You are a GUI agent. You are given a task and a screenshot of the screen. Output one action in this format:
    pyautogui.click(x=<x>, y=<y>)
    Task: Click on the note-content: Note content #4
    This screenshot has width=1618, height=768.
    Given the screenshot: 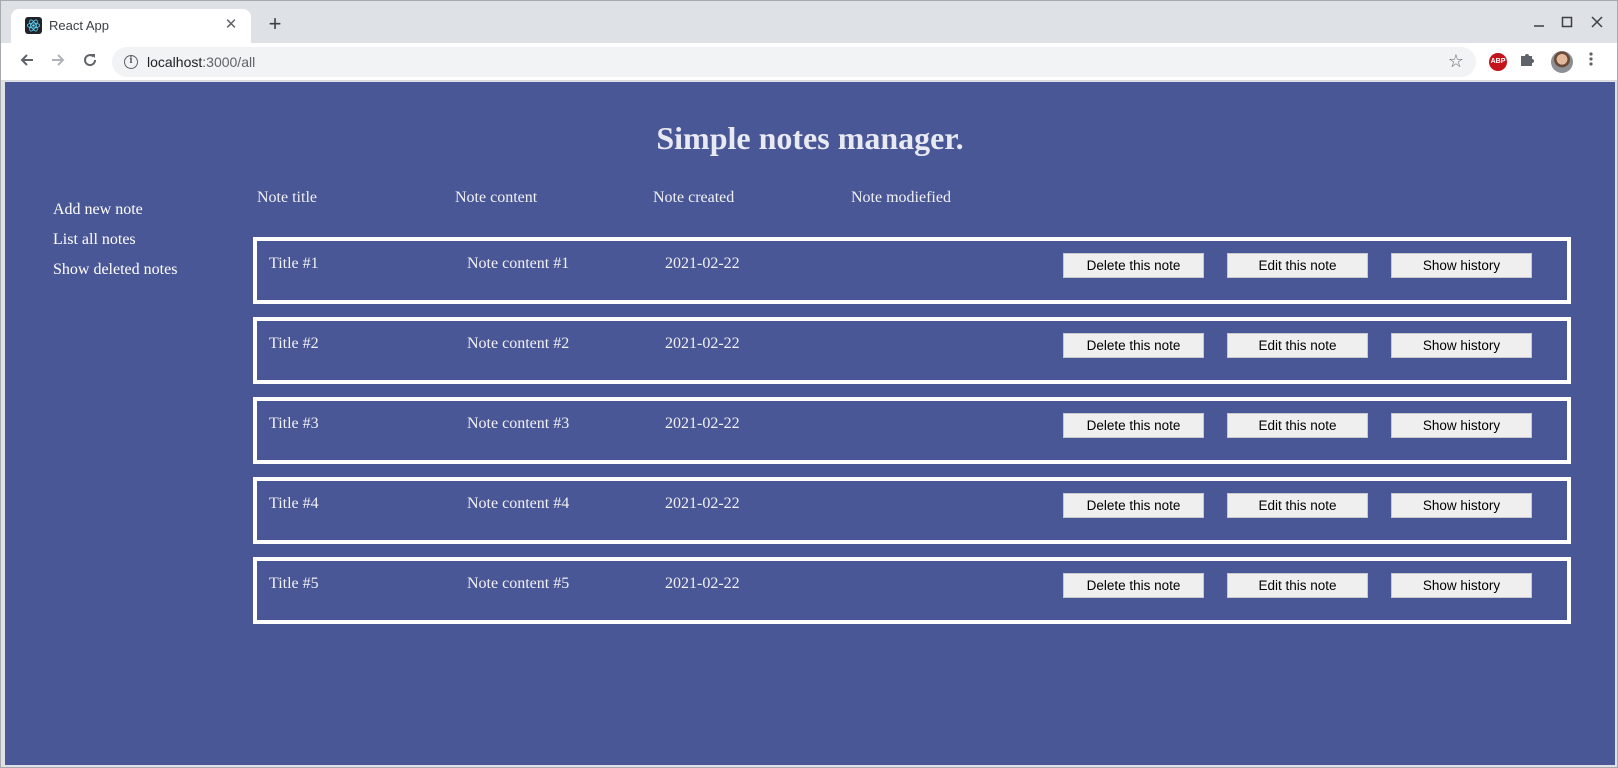 What is the action you would take?
    pyautogui.click(x=518, y=503)
    